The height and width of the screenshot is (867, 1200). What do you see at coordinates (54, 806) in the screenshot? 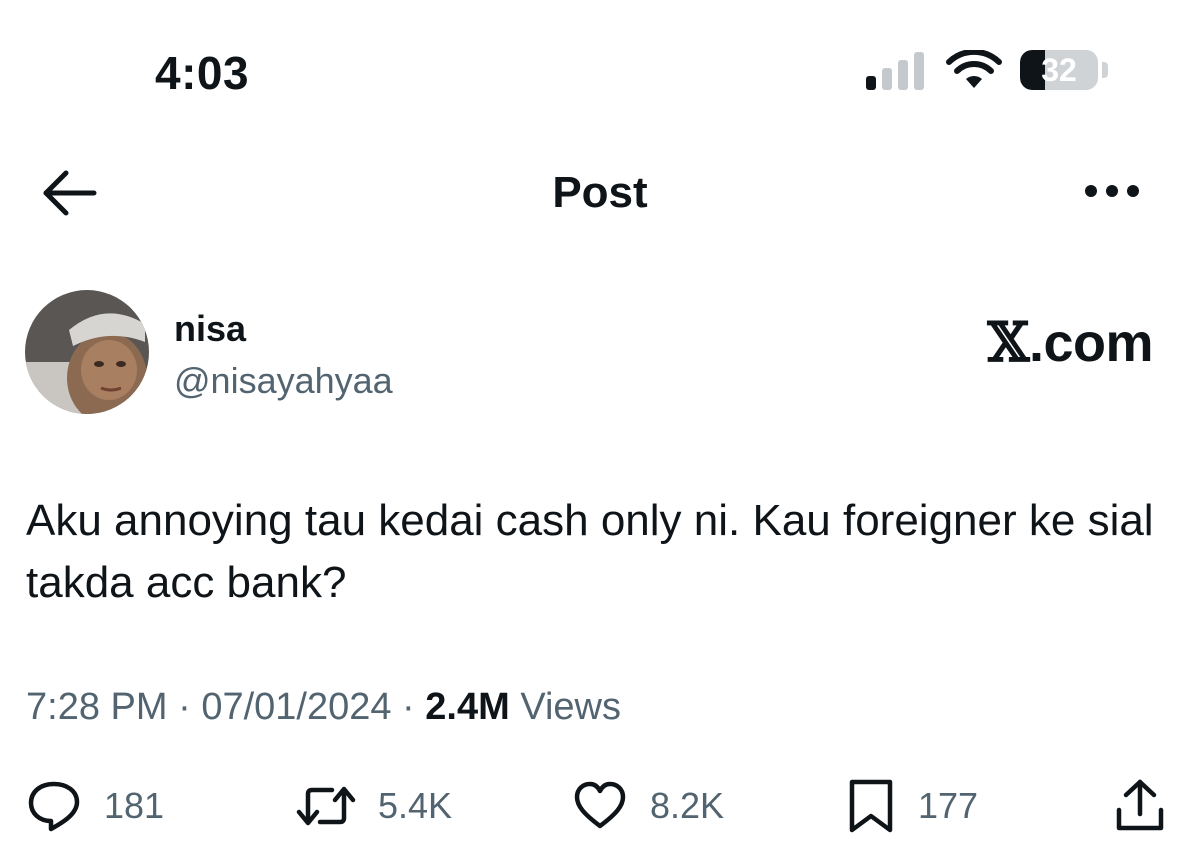
I see `reply-icon` at bounding box center [54, 806].